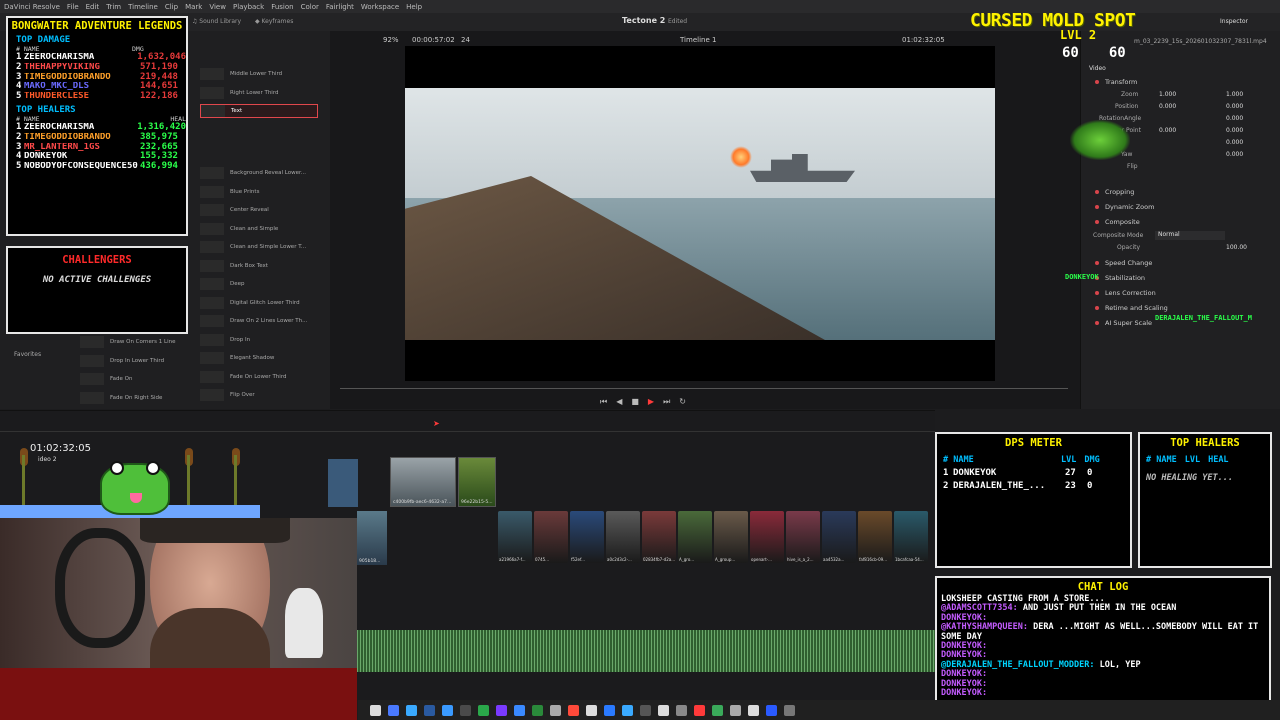 The width and height of the screenshot is (1280, 720). I want to click on timeline-name: Timeline 1, so click(698, 40).